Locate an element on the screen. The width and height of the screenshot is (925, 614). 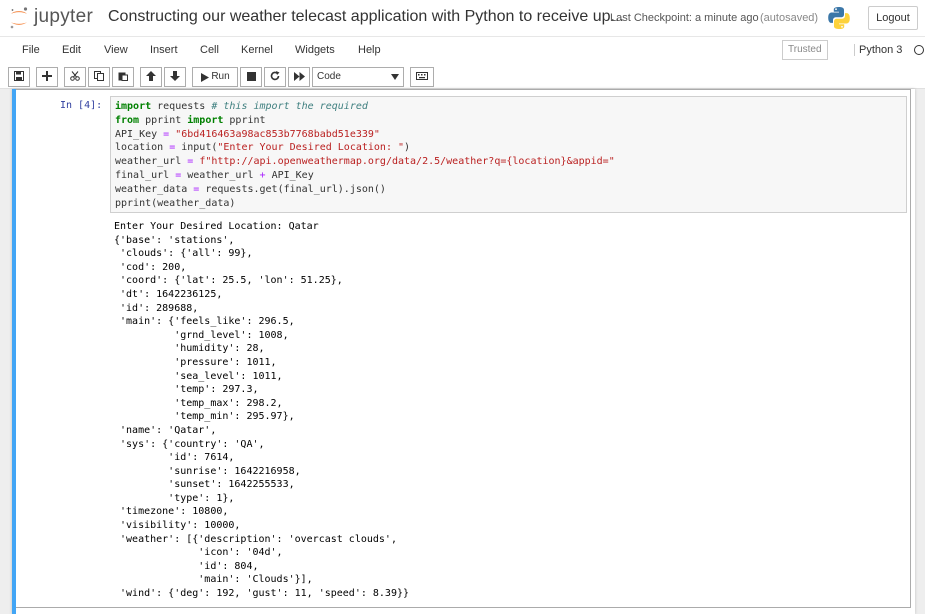
insert-cell-button is located at coordinates (47, 77).